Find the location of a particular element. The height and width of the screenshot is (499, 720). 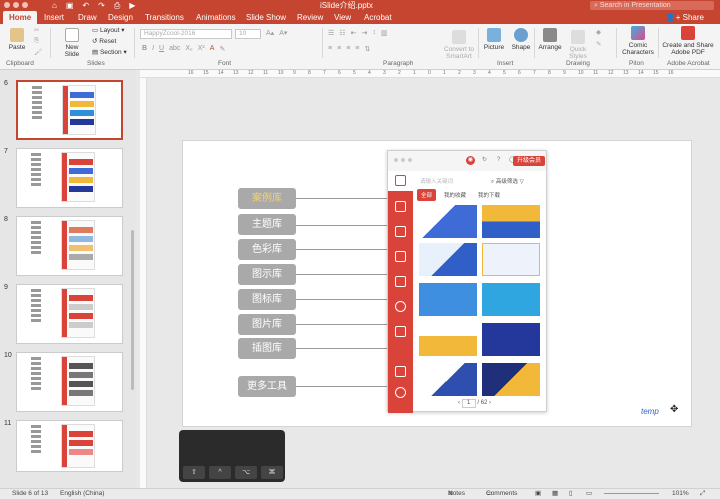

icon-library-button: 图标库 is located at coordinates (267, 299).